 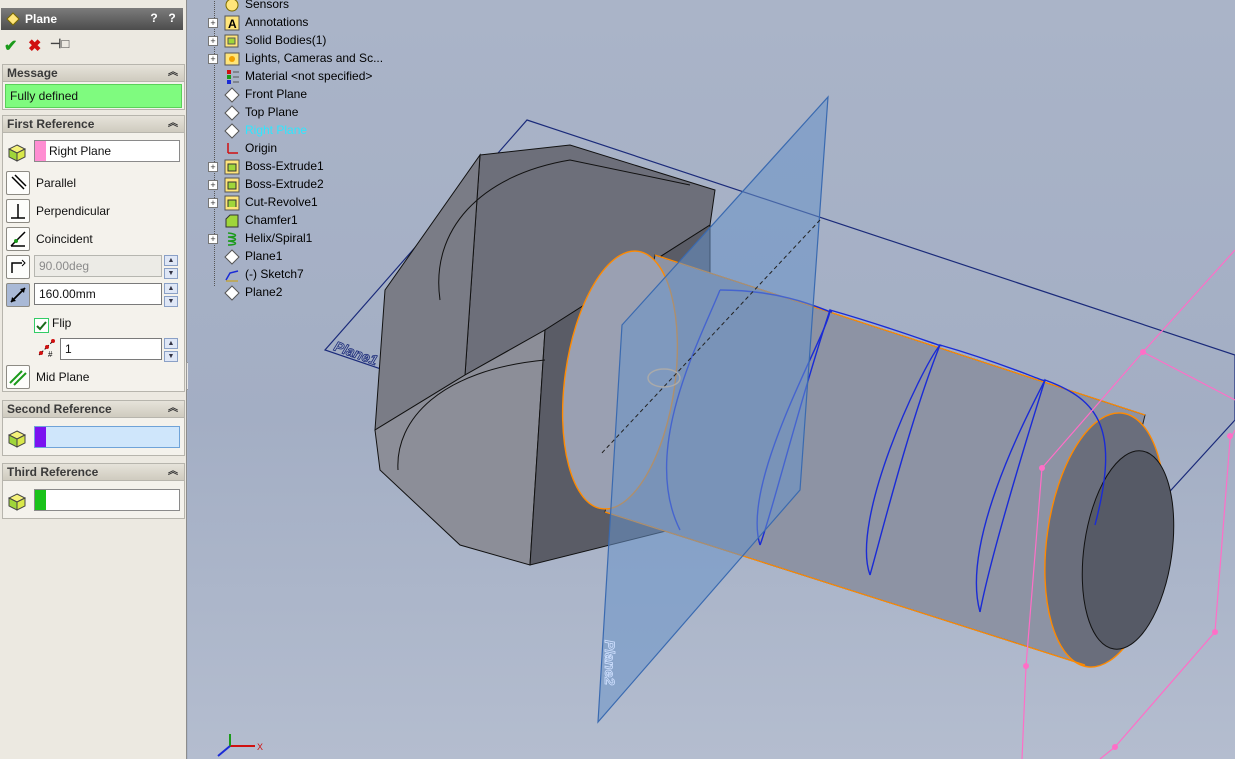 I want to click on tree-item-label: Cut-Revolve1, so click(x=281, y=202).